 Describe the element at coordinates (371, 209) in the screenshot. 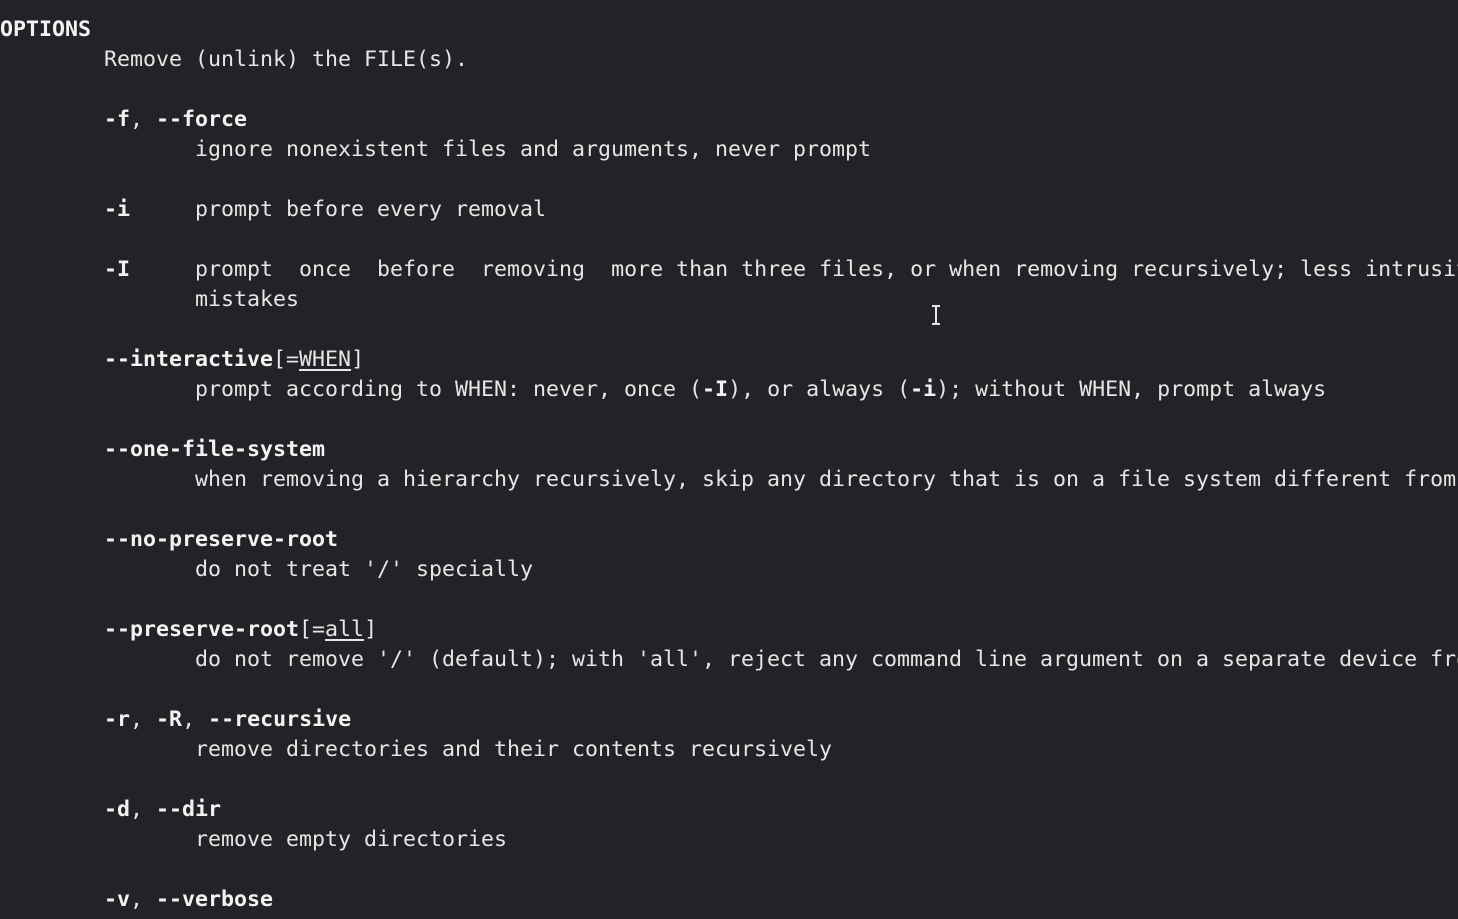

I see `i-description: prompt before every removal` at that location.